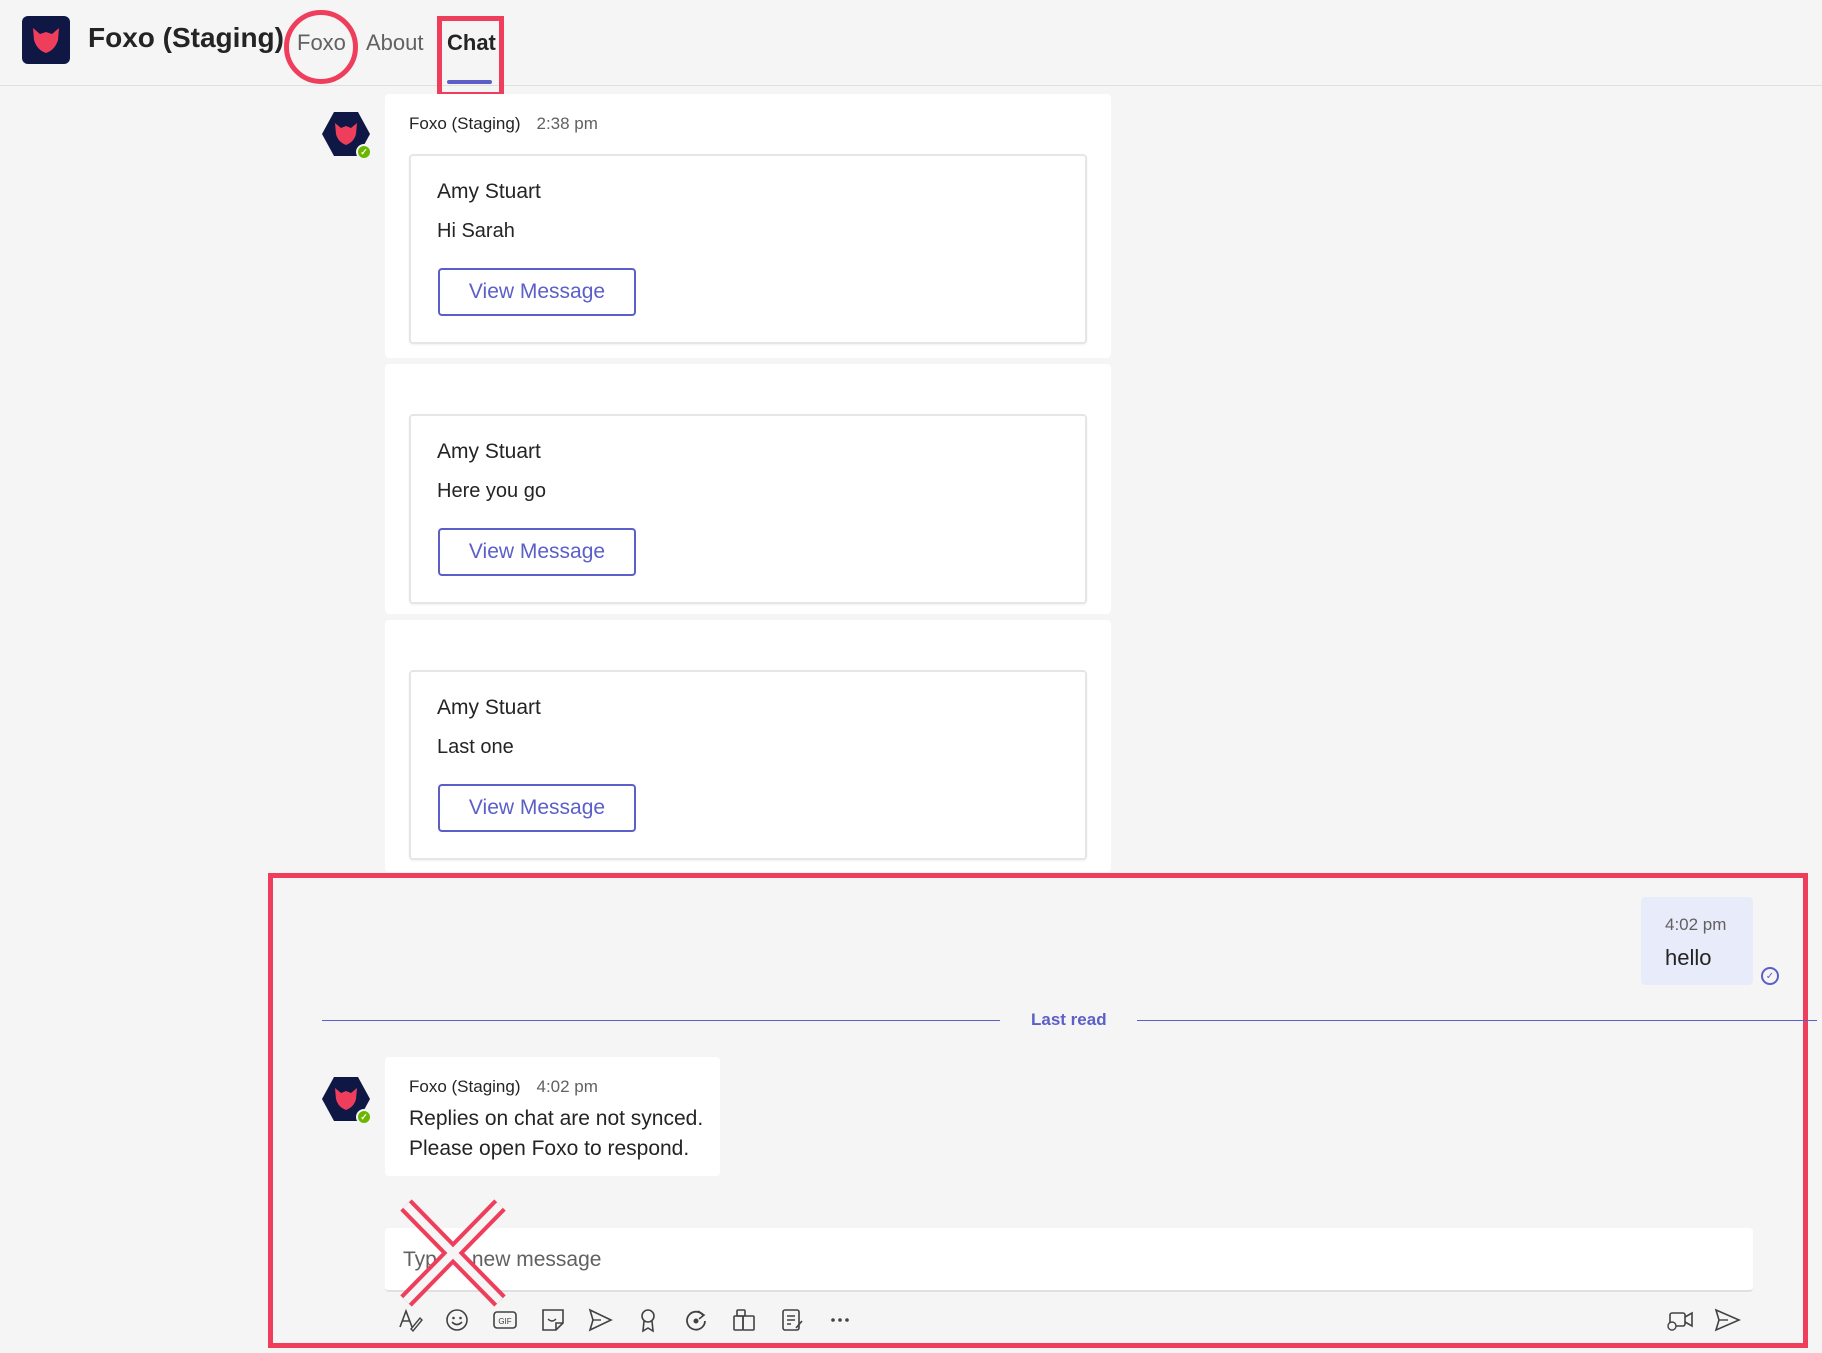 This screenshot has width=1822, height=1353. I want to click on praise-icon, so click(648, 1320).